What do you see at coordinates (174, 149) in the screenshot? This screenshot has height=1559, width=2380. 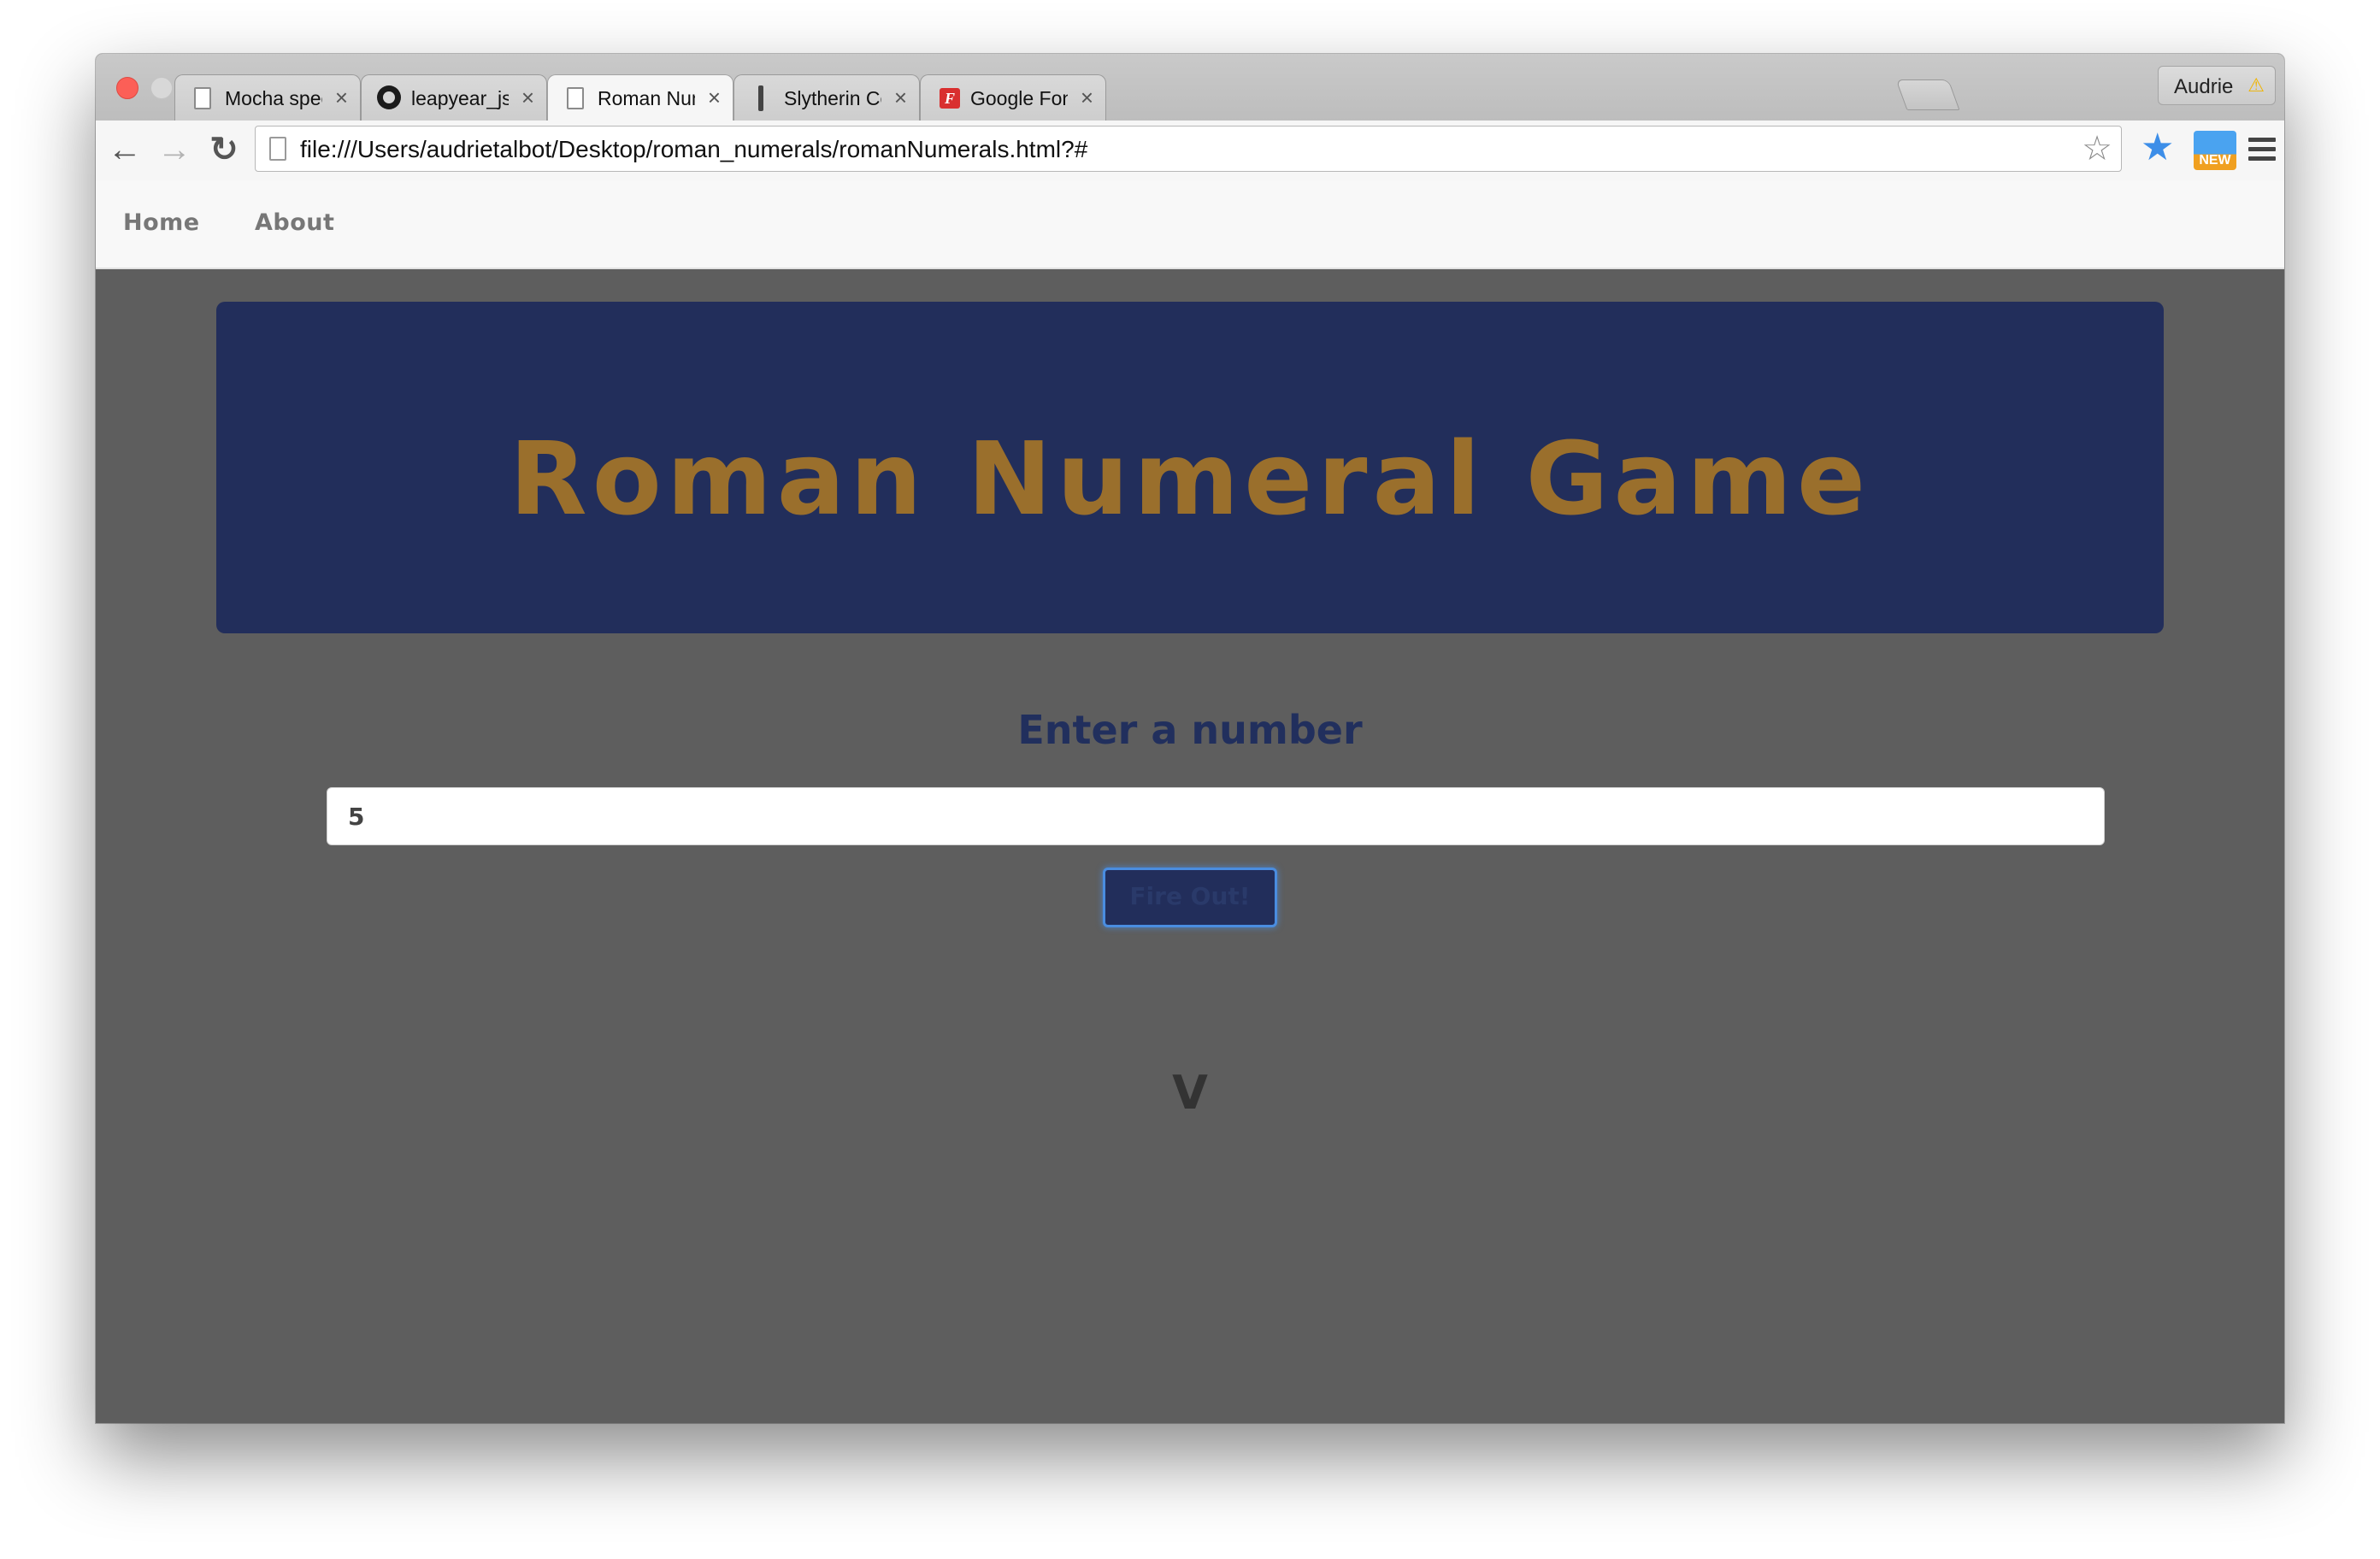 I see `forward-button: →` at bounding box center [174, 149].